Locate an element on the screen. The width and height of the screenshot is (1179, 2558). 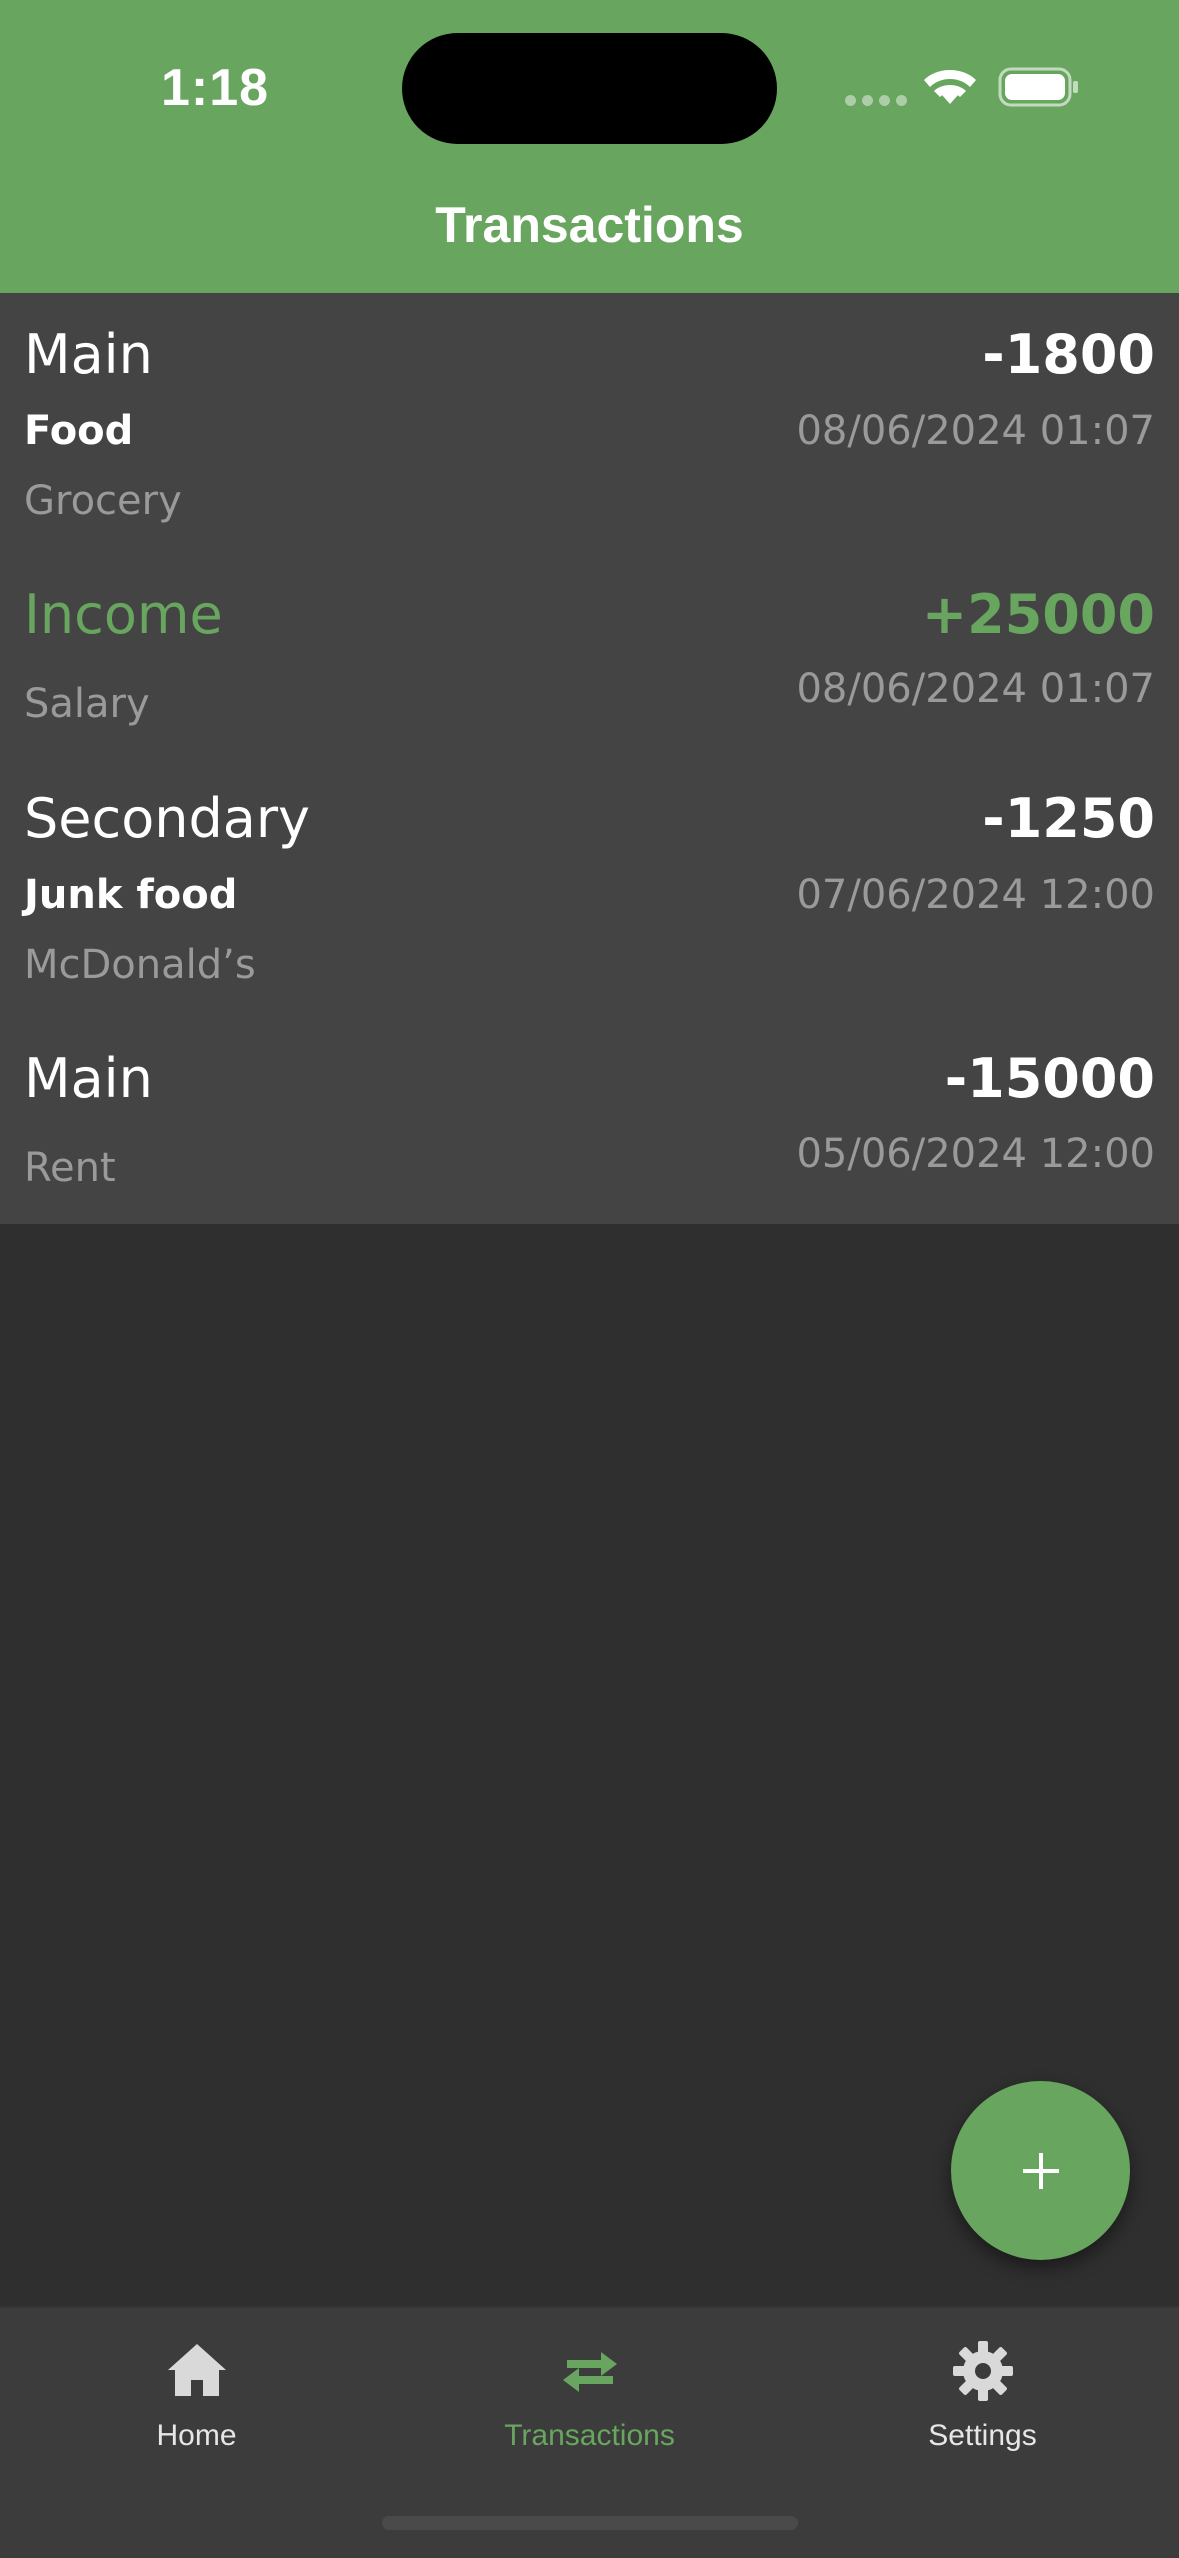
transaction-amount: -15000 is located at coordinates (1049, 1078).